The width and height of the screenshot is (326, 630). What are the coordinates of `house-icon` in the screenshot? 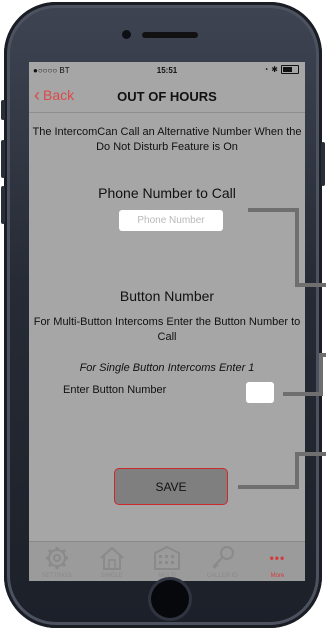 It's located at (112, 558).